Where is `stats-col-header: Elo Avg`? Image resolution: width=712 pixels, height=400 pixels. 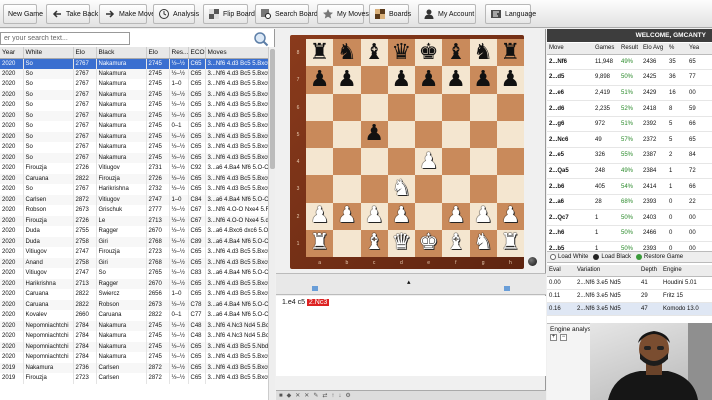
stats-col-header: Elo Avg is located at coordinates (654, 49).